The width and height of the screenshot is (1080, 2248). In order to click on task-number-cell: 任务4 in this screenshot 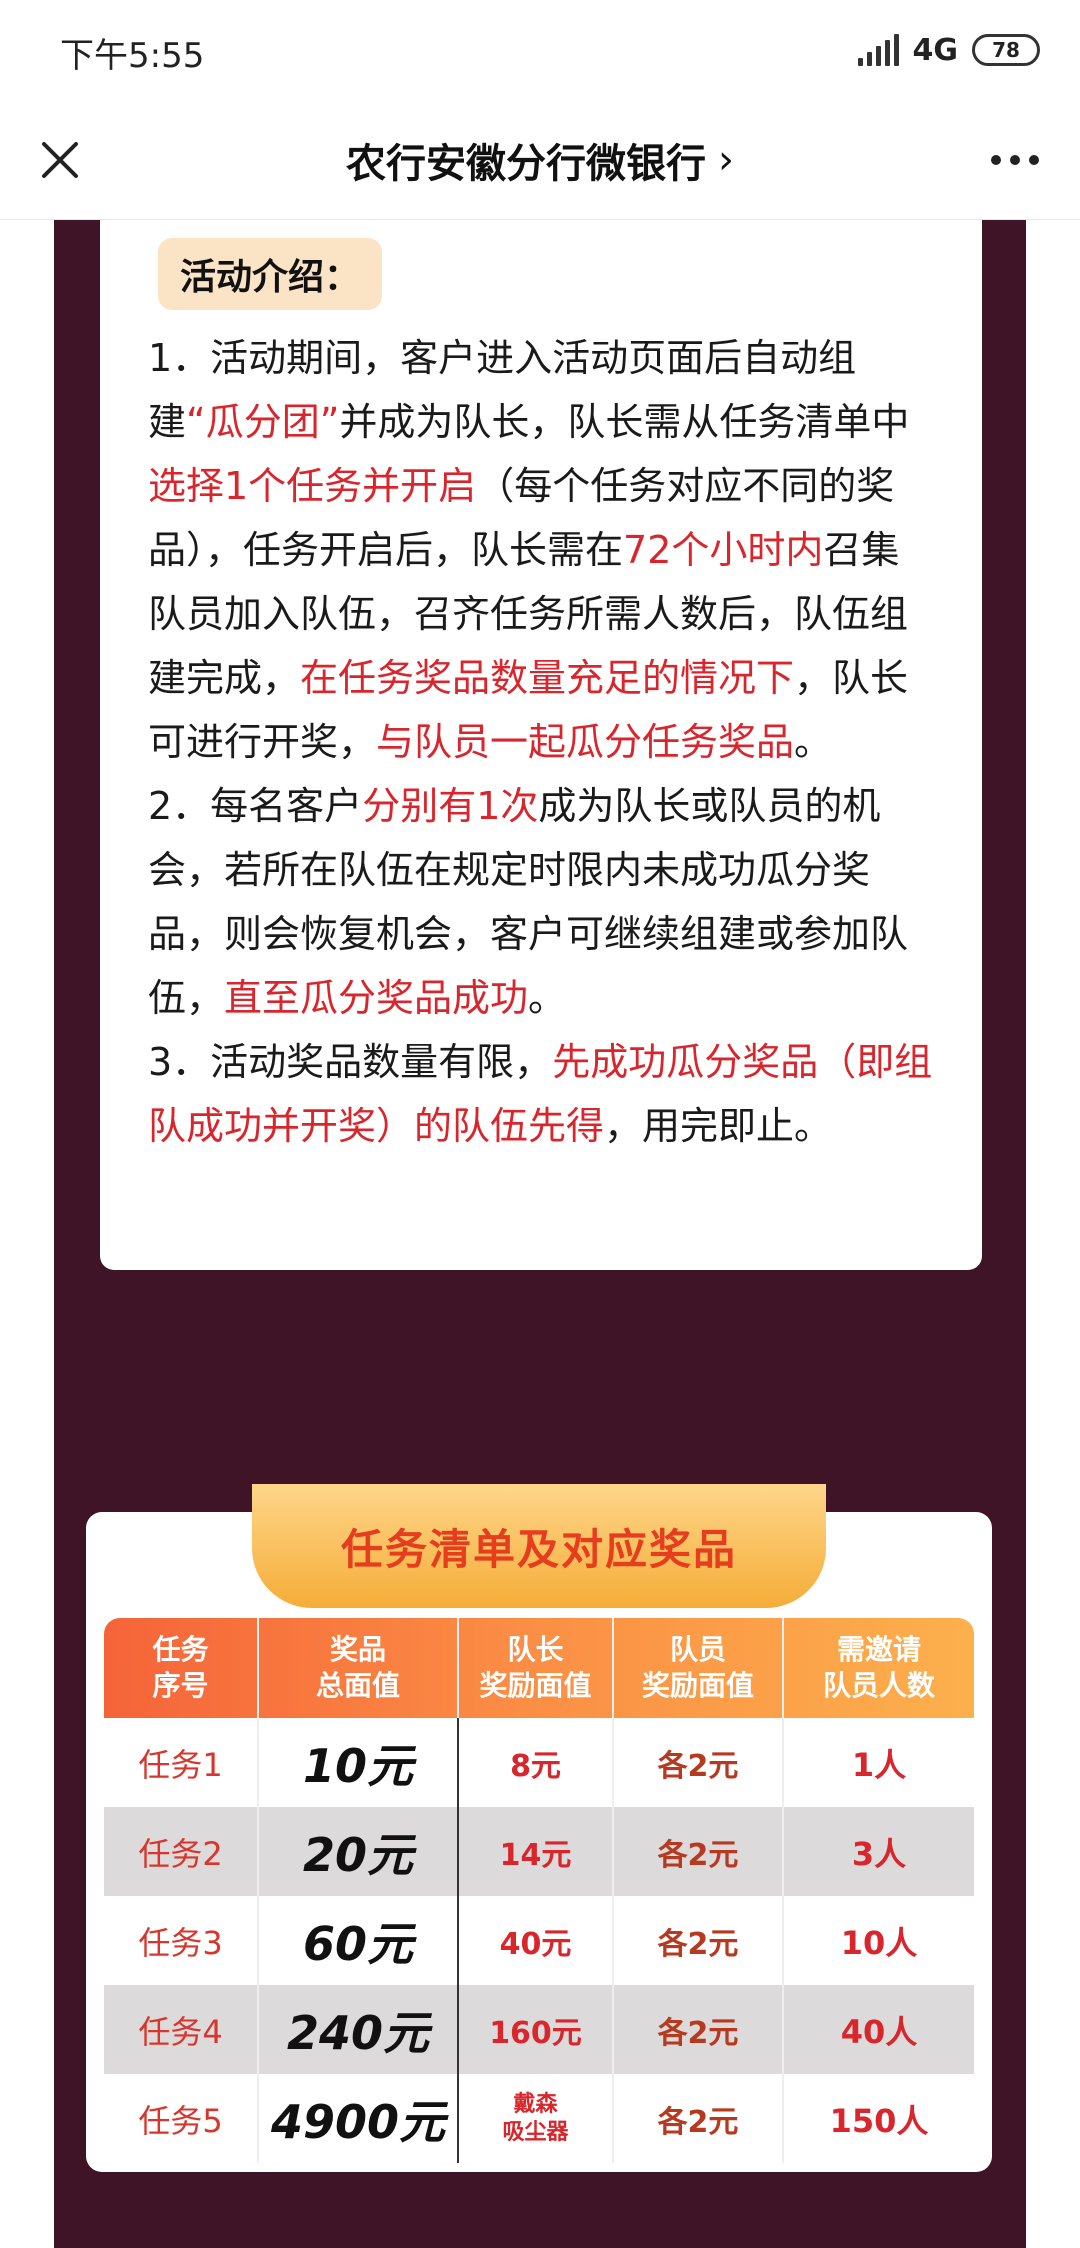, I will do `click(181, 2029)`.